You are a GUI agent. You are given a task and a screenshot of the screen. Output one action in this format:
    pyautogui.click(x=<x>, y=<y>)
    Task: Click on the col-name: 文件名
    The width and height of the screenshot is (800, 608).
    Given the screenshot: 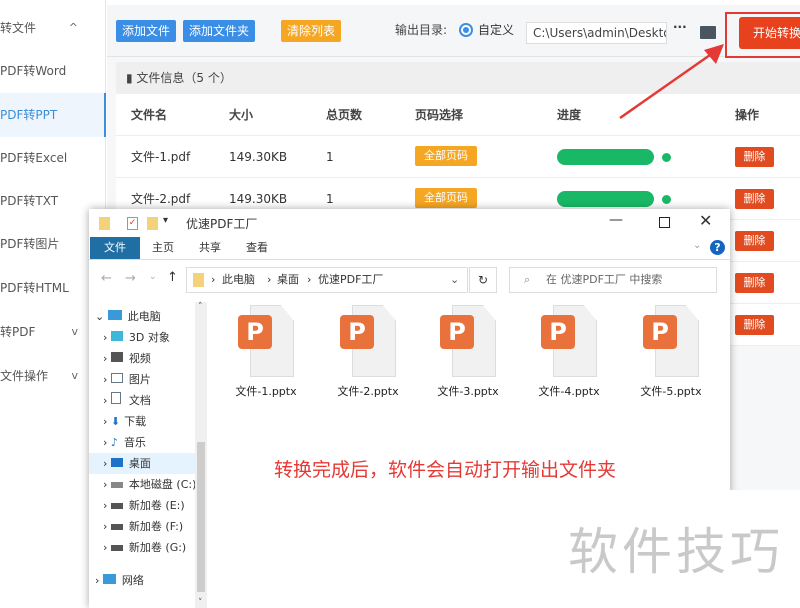 What is the action you would take?
    pyautogui.click(x=149, y=115)
    